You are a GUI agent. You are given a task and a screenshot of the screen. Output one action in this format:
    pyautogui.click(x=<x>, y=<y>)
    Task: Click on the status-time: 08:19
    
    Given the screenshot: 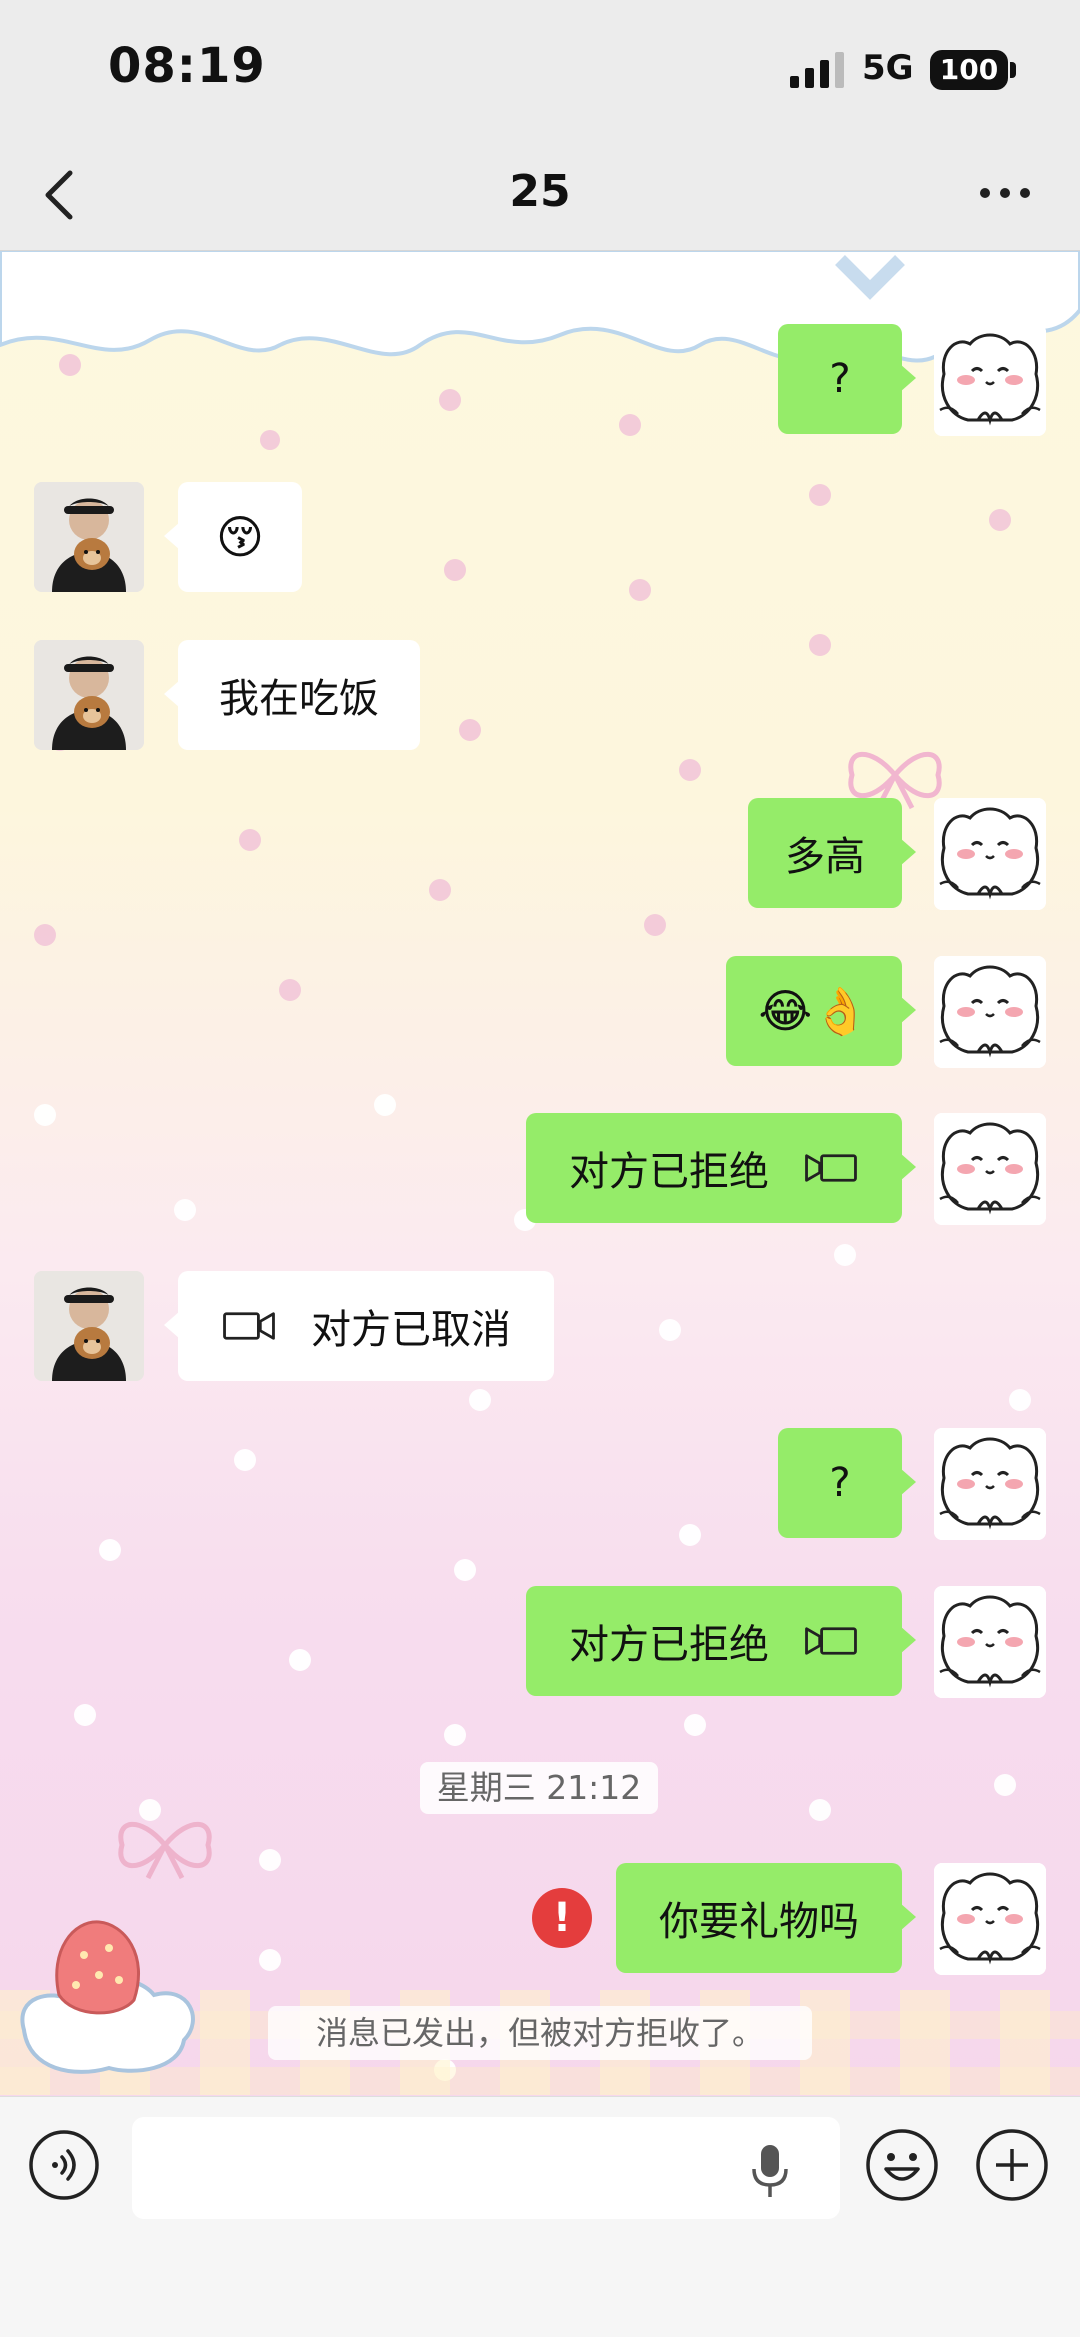 What is the action you would take?
    pyautogui.click(x=187, y=66)
    